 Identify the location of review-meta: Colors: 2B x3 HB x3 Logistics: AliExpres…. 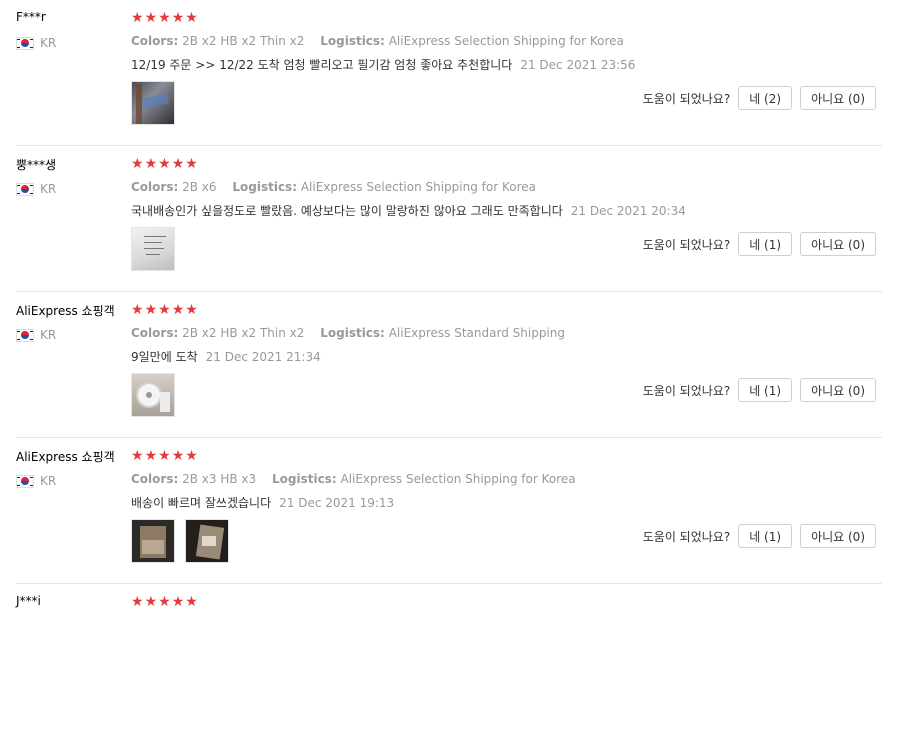
(353, 479).